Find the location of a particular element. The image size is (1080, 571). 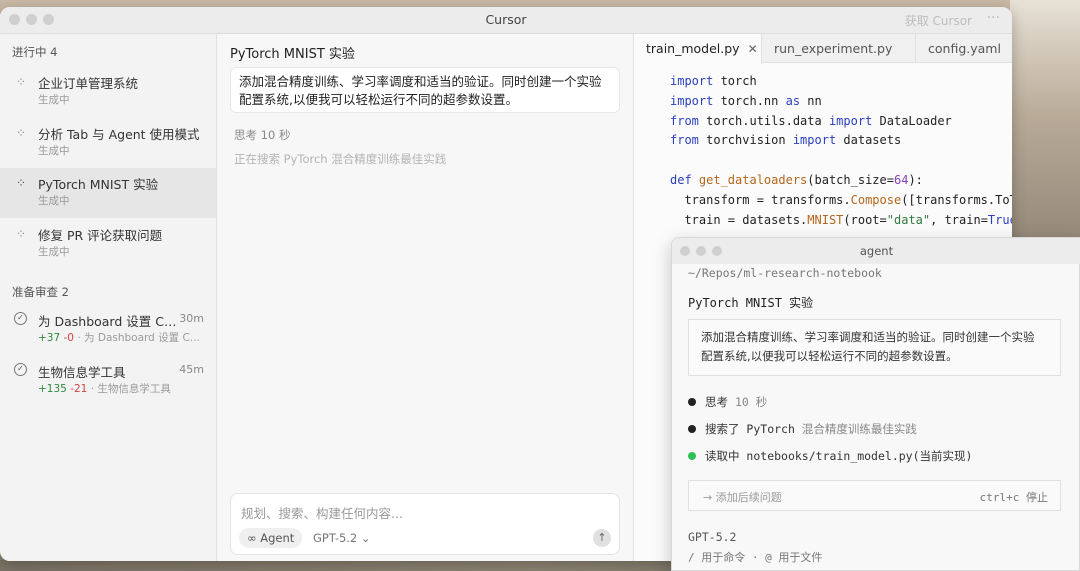

terminal-hint: / 用于命令 · @ 用于文件 is located at coordinates (755, 557).